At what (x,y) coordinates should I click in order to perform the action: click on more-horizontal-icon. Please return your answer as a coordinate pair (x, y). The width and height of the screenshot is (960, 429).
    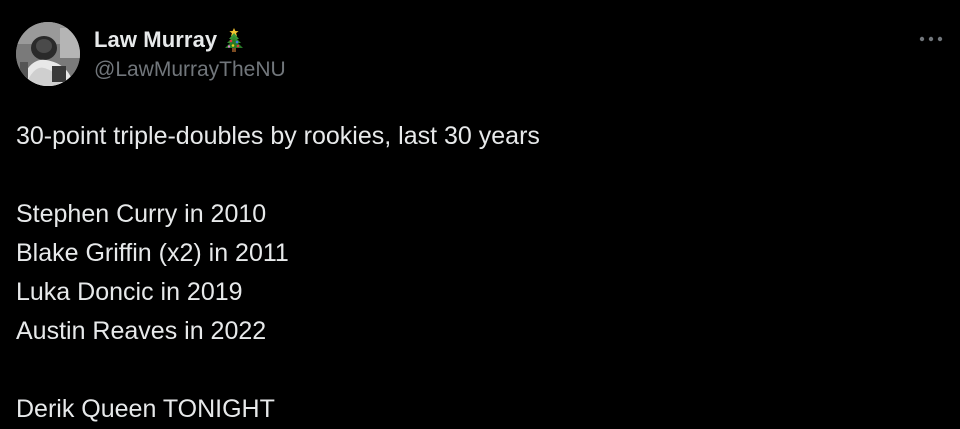
    Looking at the image, I should click on (931, 39).